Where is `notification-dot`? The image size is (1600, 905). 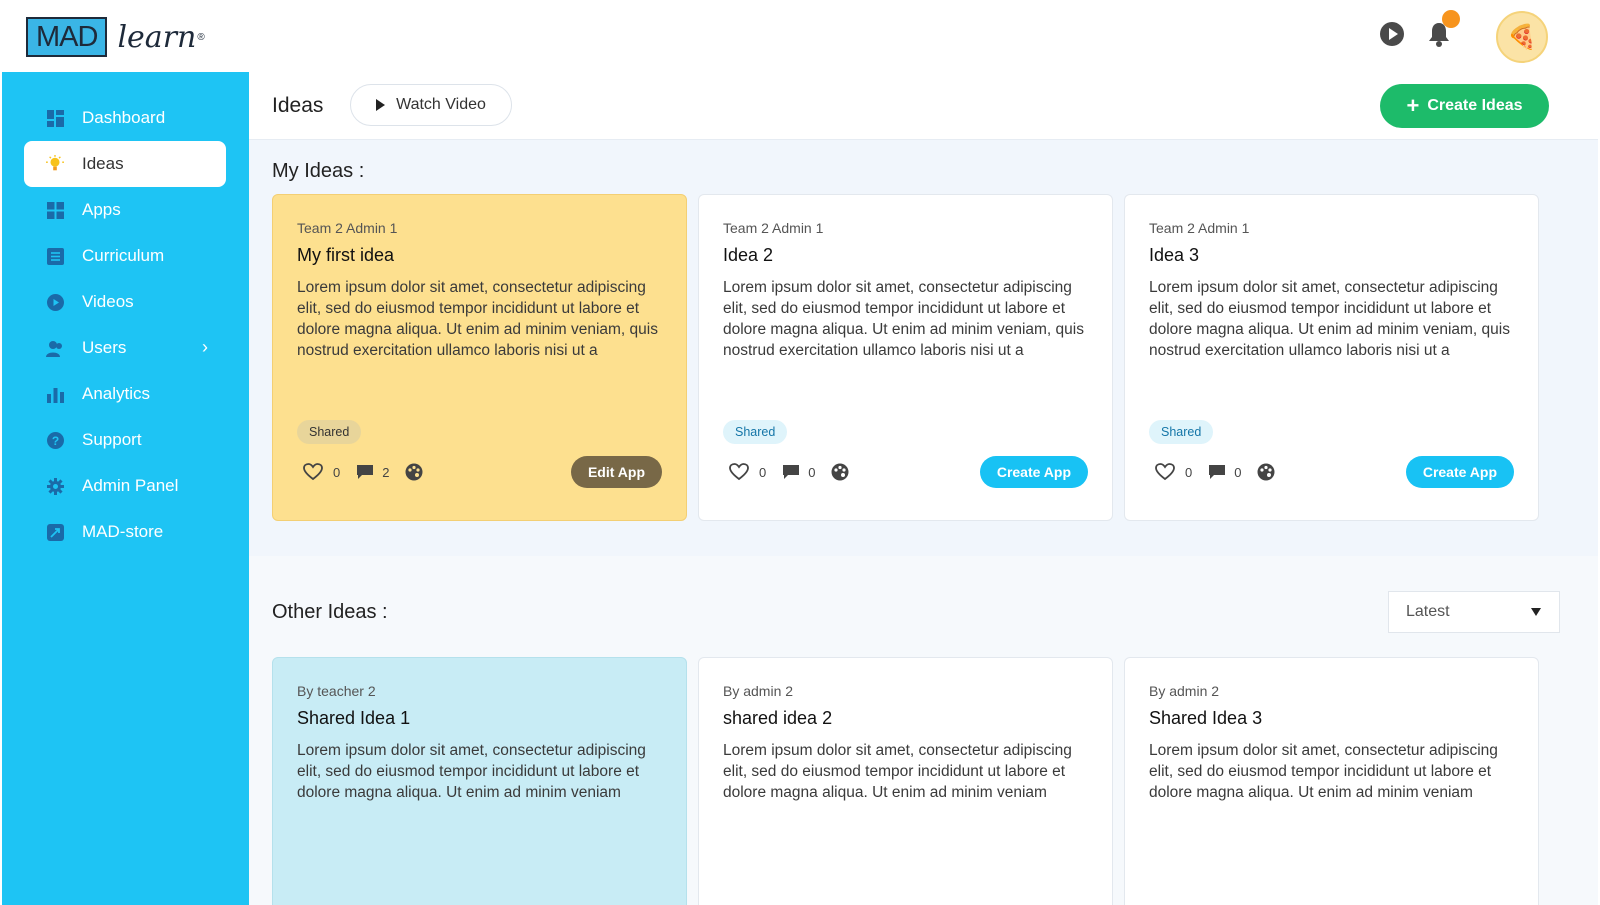 notification-dot is located at coordinates (1451, 19).